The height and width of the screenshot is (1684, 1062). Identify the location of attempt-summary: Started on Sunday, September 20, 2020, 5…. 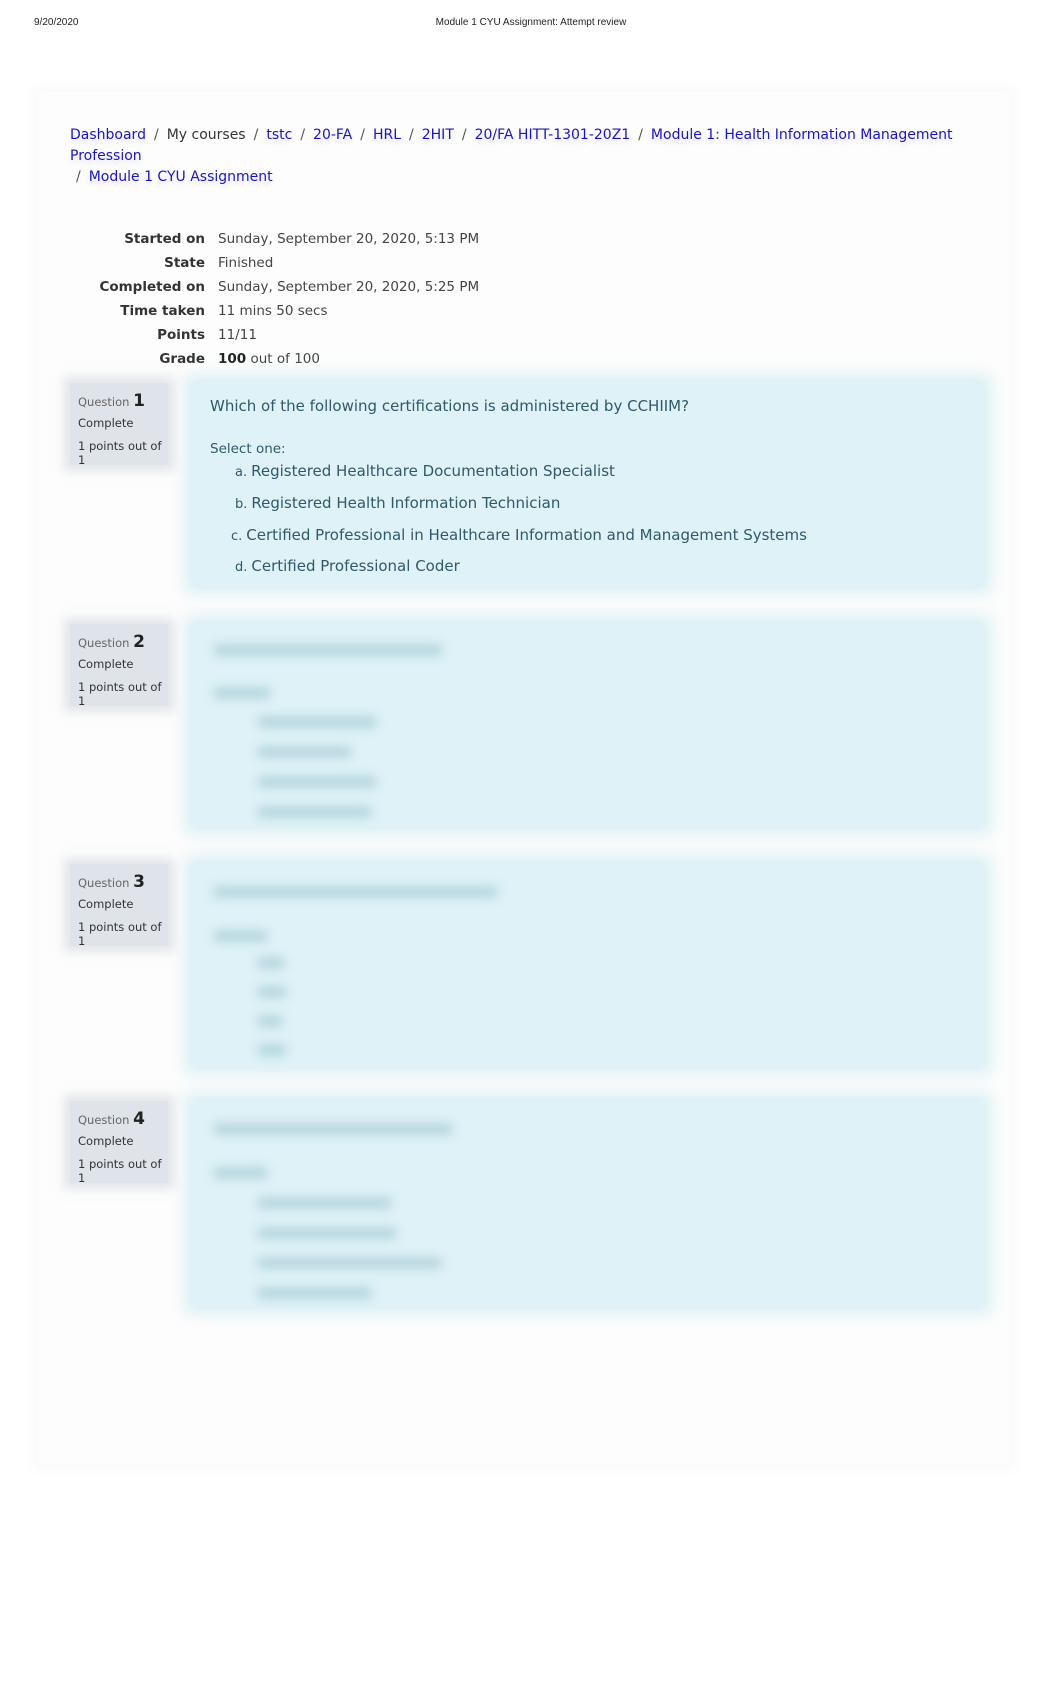
(269, 299).